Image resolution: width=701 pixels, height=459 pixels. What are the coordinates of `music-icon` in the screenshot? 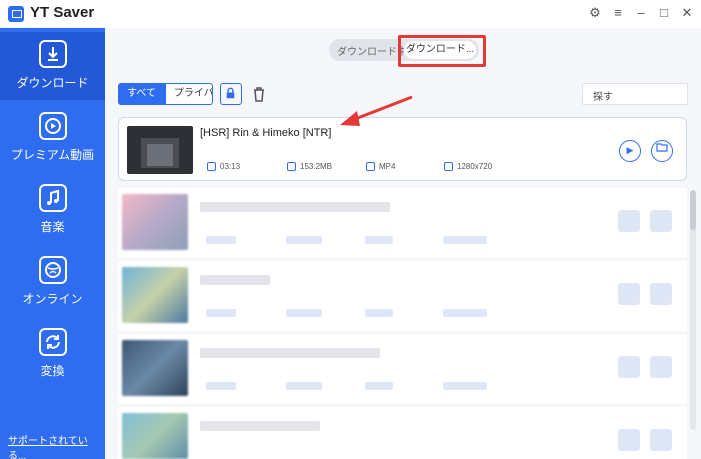 It's located at (53, 198).